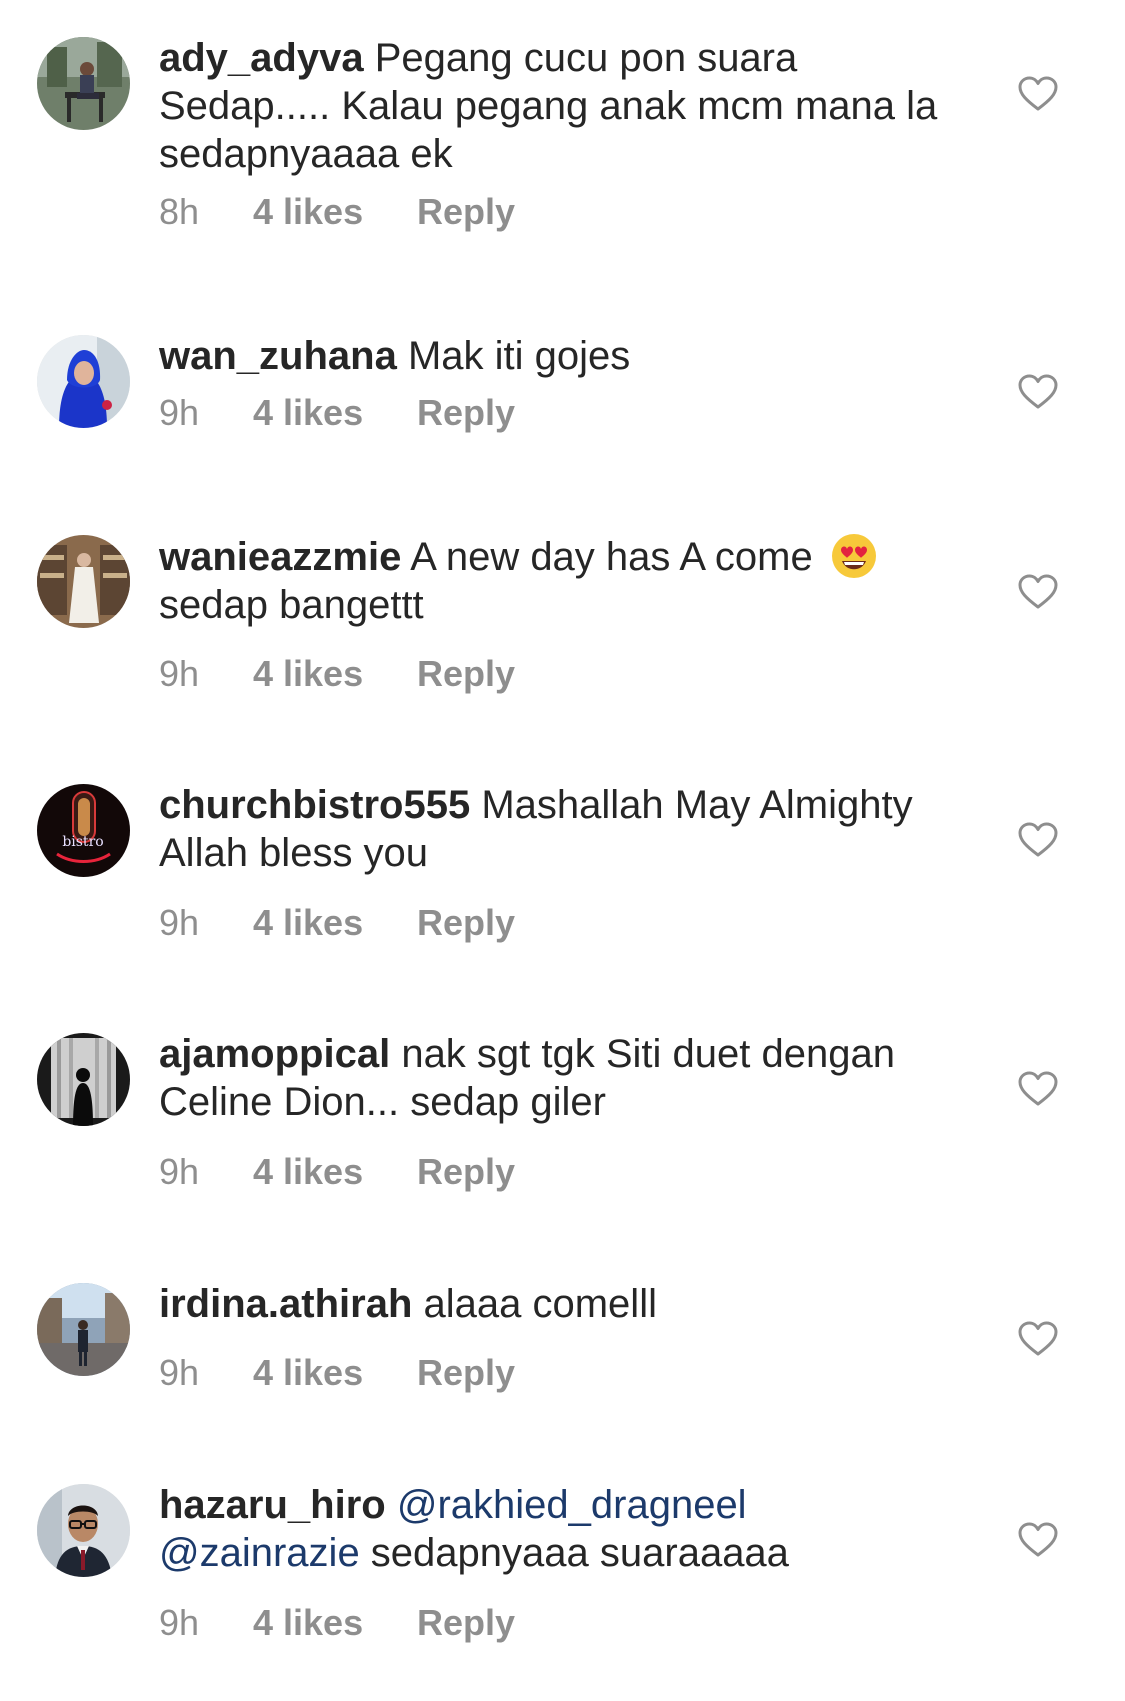 This screenshot has height=1701, width=1125. Describe the element at coordinates (274, 1054) in the screenshot. I see `comment-username: ajamoppical` at that location.